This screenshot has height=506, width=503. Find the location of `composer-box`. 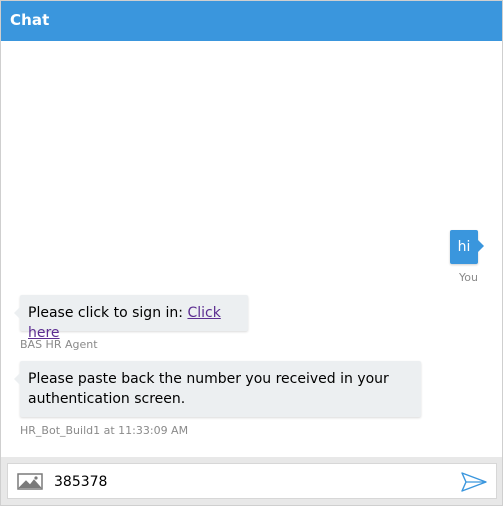

composer-box is located at coordinates (252, 481).